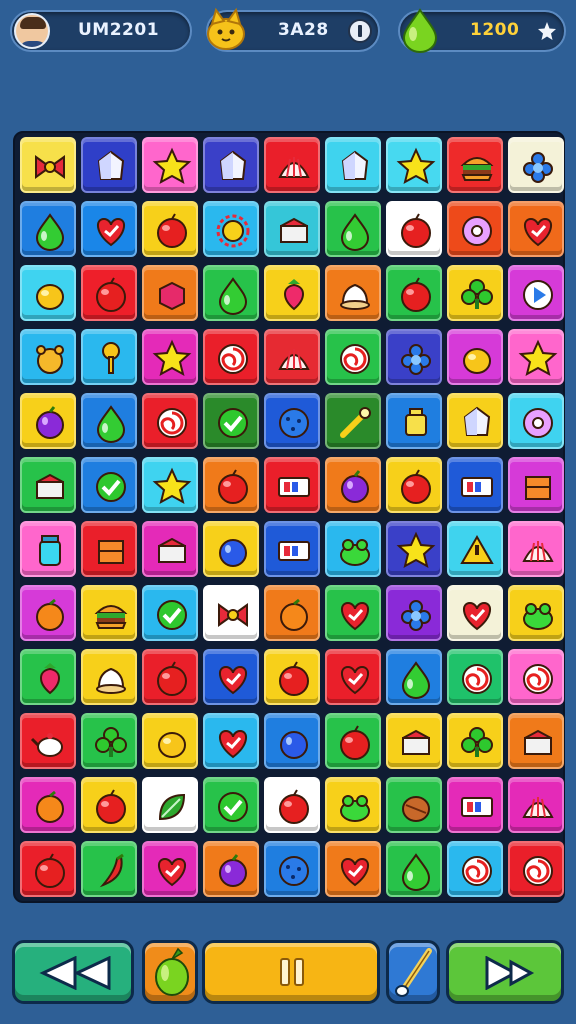 The image size is (576, 1024). What do you see at coordinates (505, 972) in the screenshot?
I see `next-button` at bounding box center [505, 972].